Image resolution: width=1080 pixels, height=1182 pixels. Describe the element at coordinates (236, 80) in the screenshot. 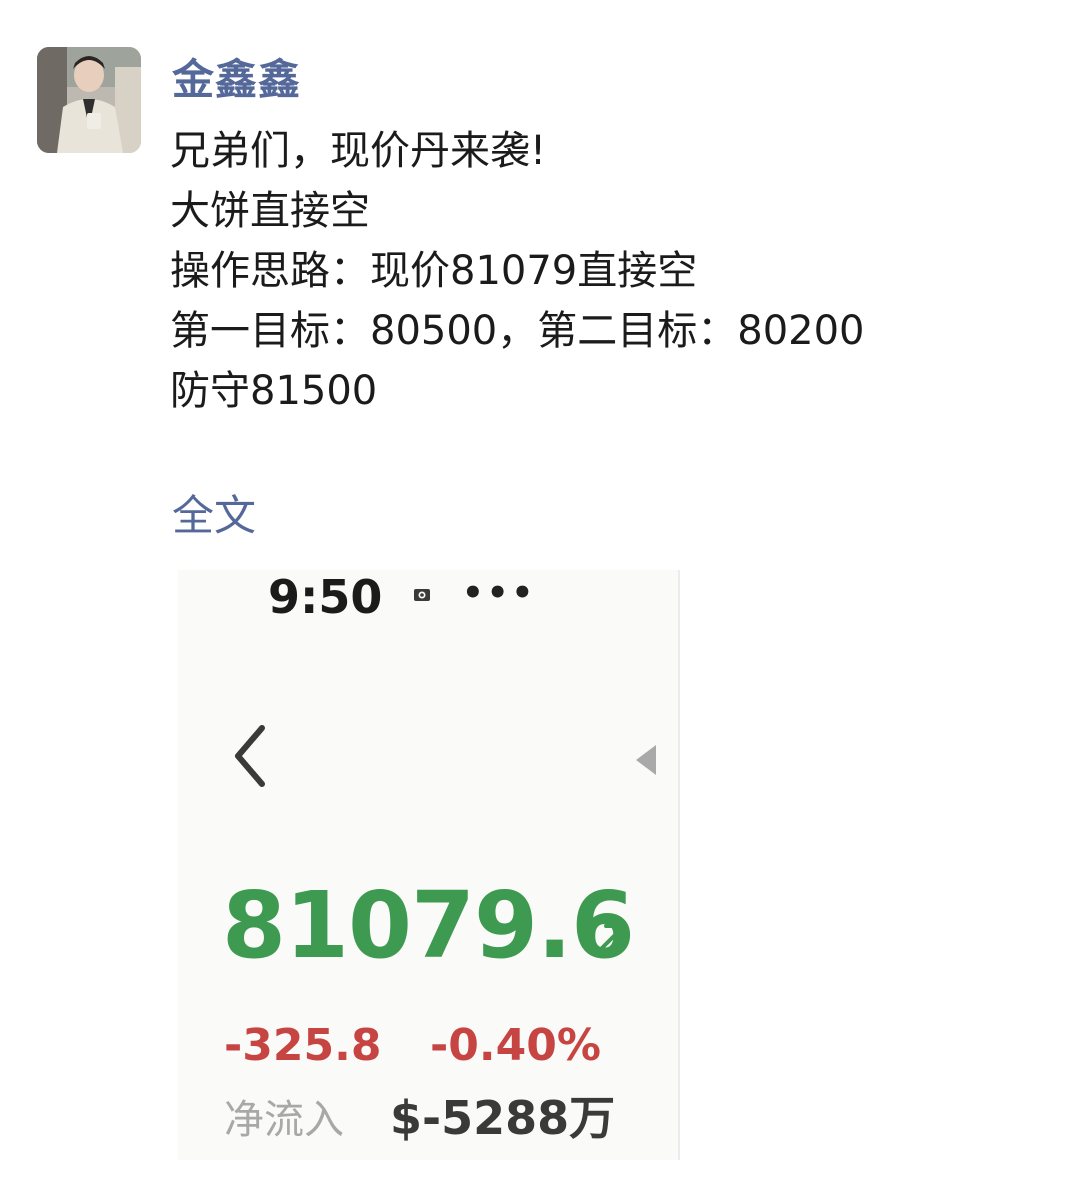

I see `author-name: 金鑫鑫` at that location.